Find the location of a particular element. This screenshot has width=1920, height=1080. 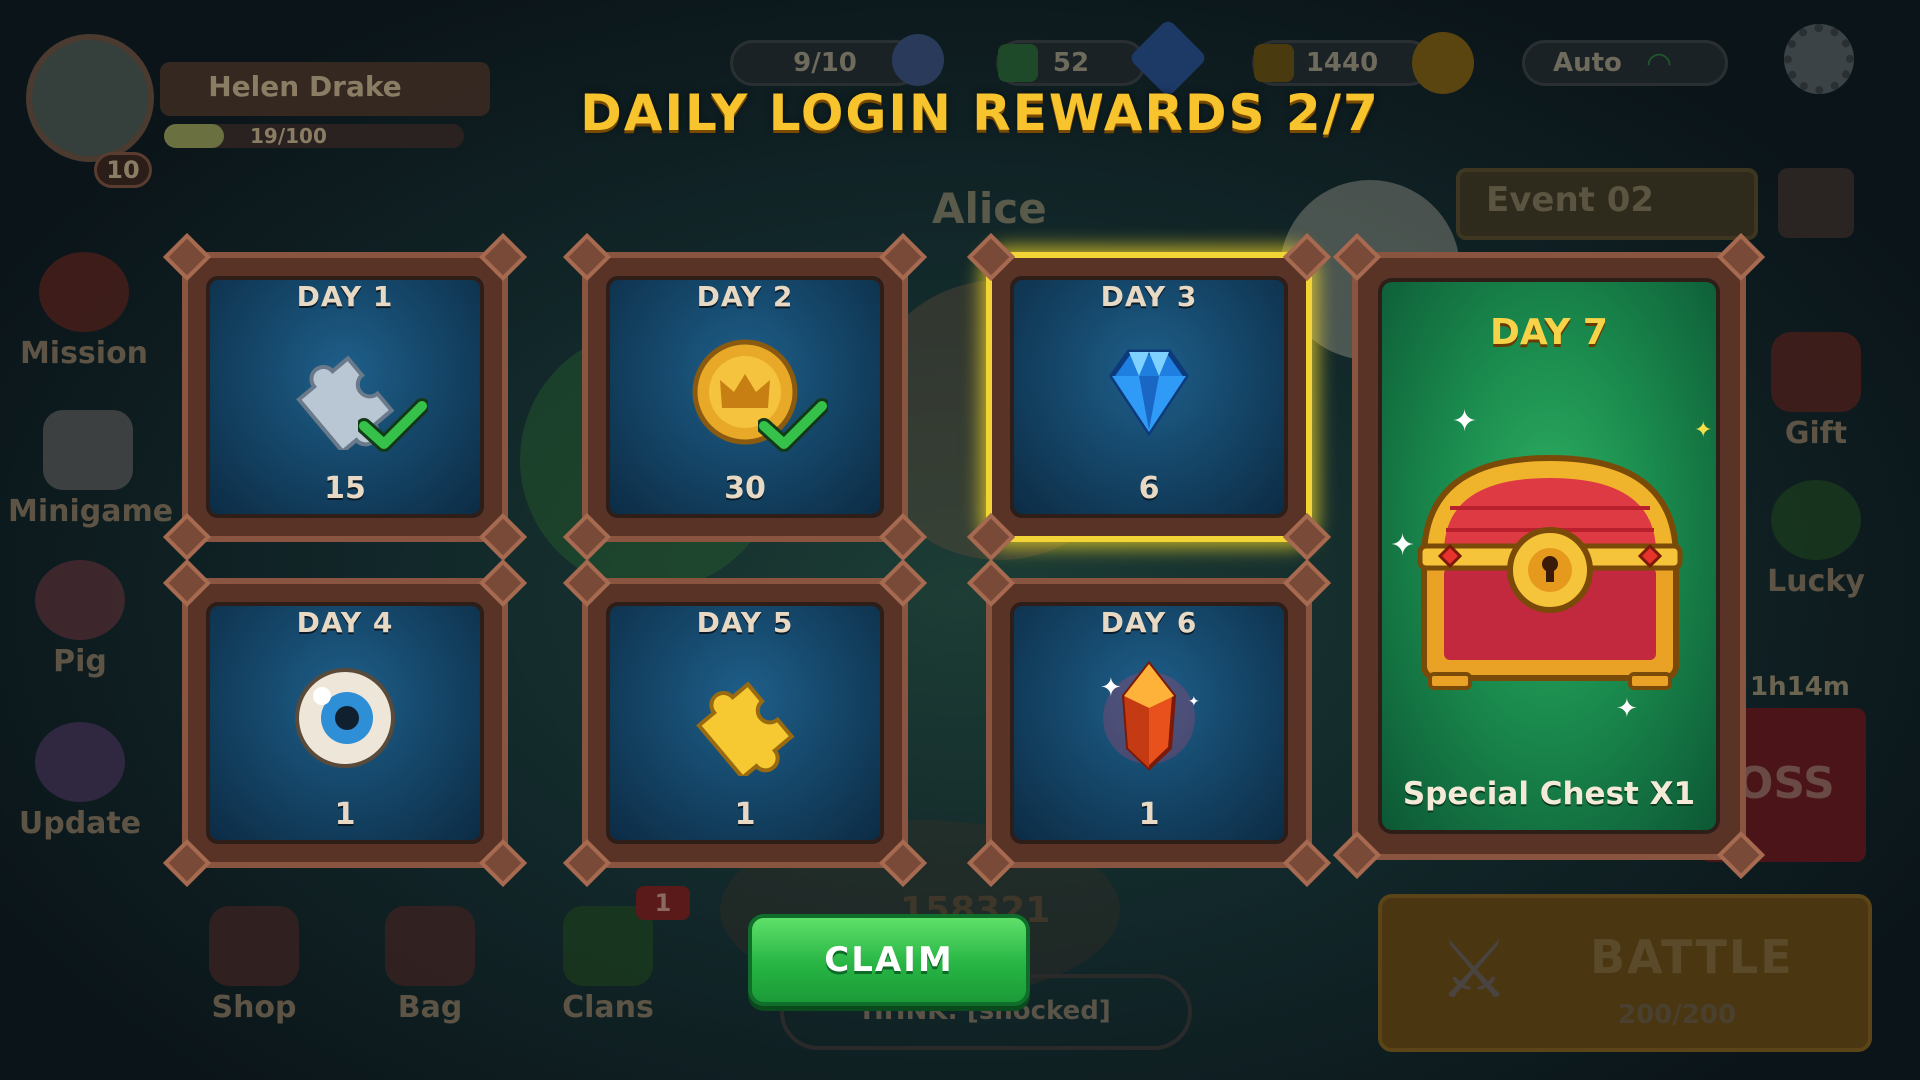

reward-quantity: 6 is located at coordinates (1149, 488).